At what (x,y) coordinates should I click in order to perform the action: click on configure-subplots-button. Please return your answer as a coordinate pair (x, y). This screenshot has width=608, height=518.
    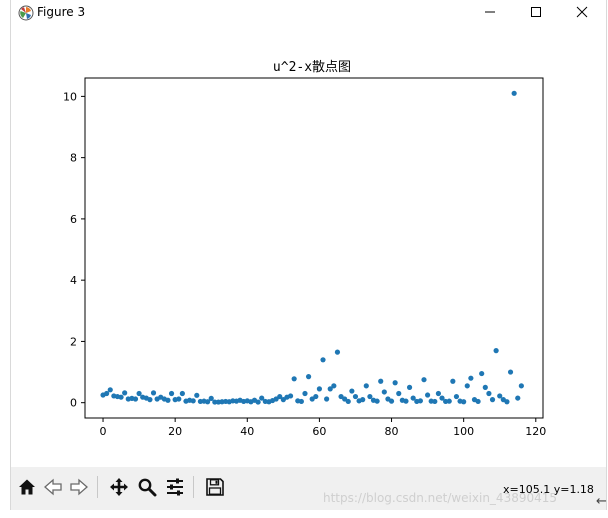
    Looking at the image, I should click on (175, 487).